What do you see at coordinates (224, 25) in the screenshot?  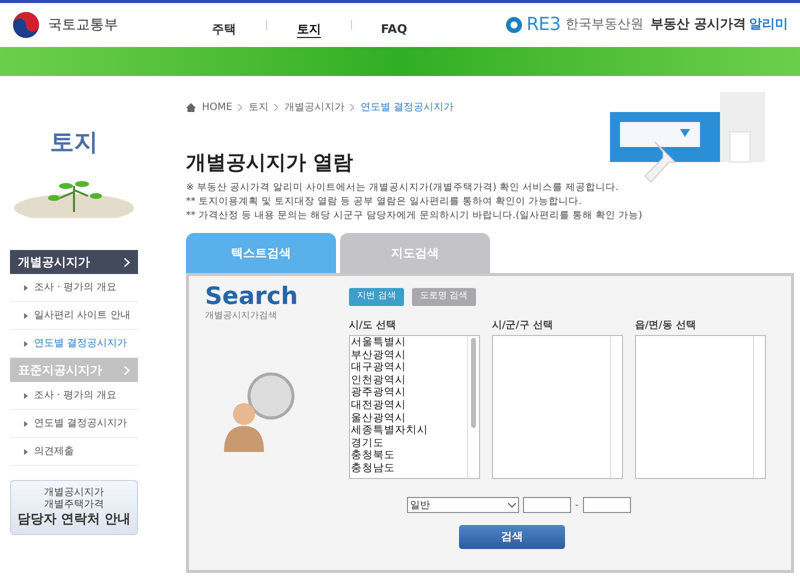 I see `nav-link: 주택` at bounding box center [224, 25].